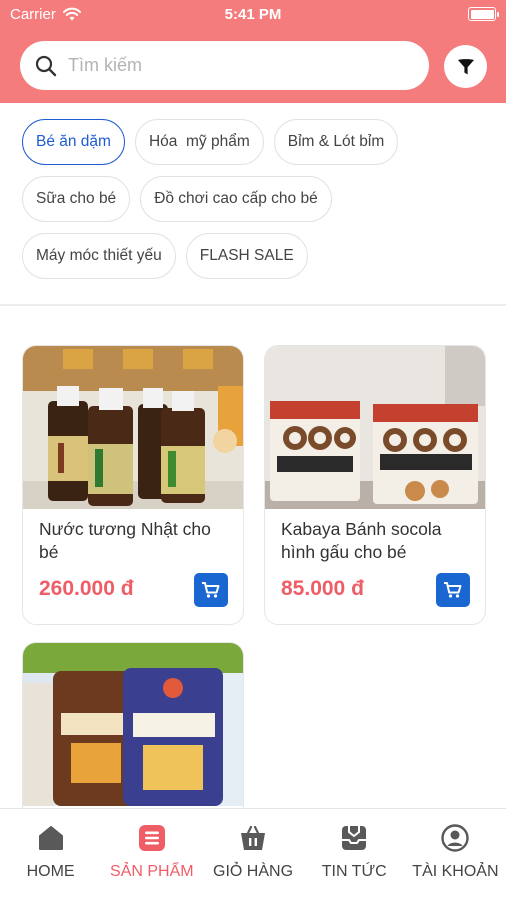 Image resolution: width=506 pixels, height=900 pixels. Describe the element at coordinates (152, 871) in the screenshot. I see `tab-label: SẢN PHẨM` at that location.